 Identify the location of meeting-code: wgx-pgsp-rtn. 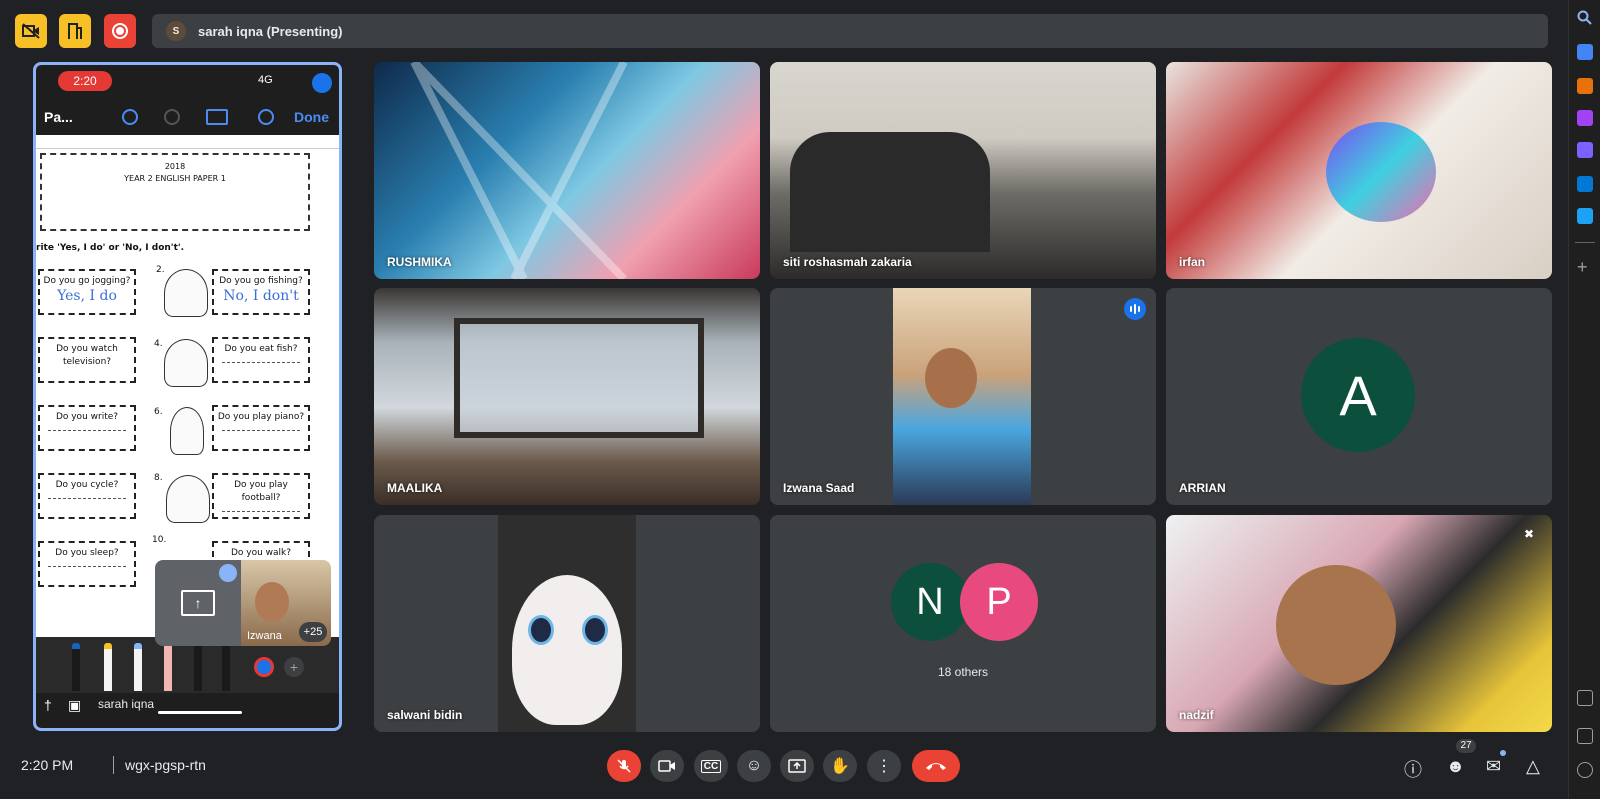
(165, 765).